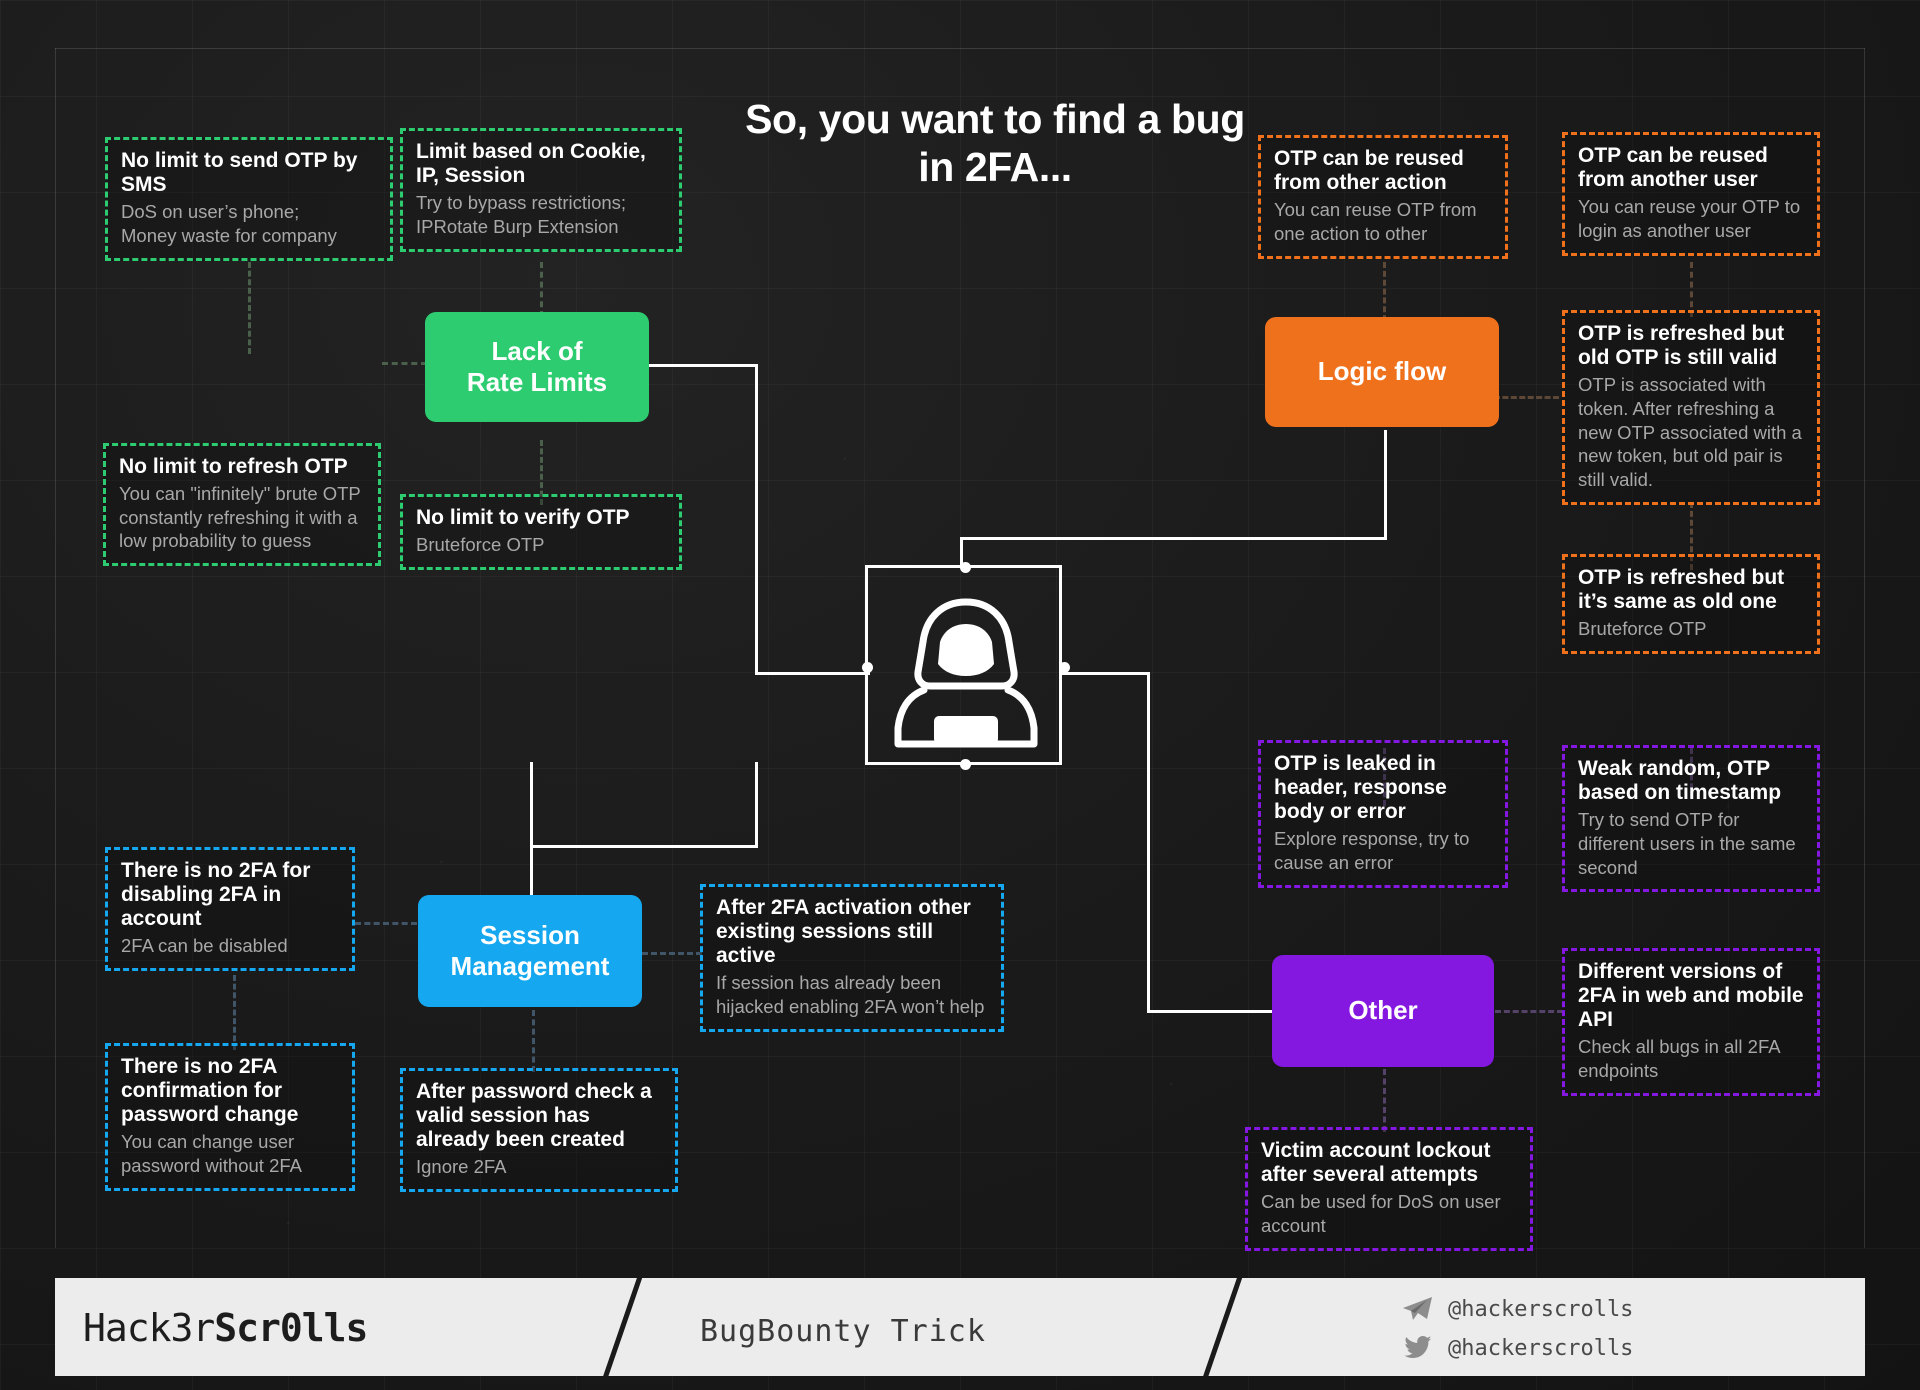 This screenshot has height=1390, width=1920. Describe the element at coordinates (672, 953) in the screenshot. I see `connector-n10` at that location.